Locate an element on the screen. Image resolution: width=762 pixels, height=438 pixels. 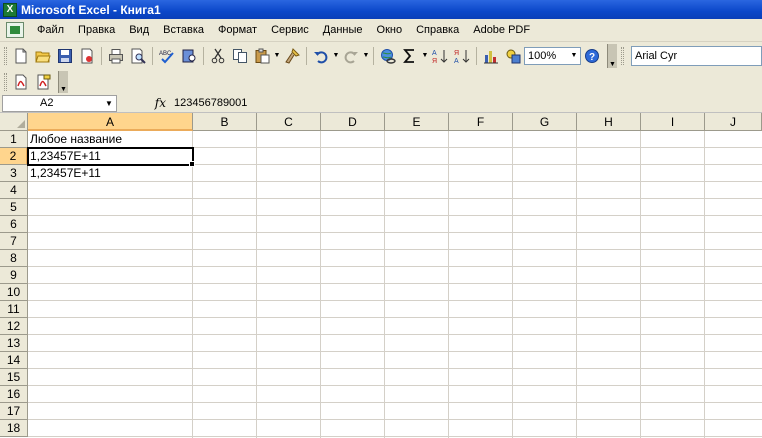
column-header-h: H is located at coordinates (609, 122).